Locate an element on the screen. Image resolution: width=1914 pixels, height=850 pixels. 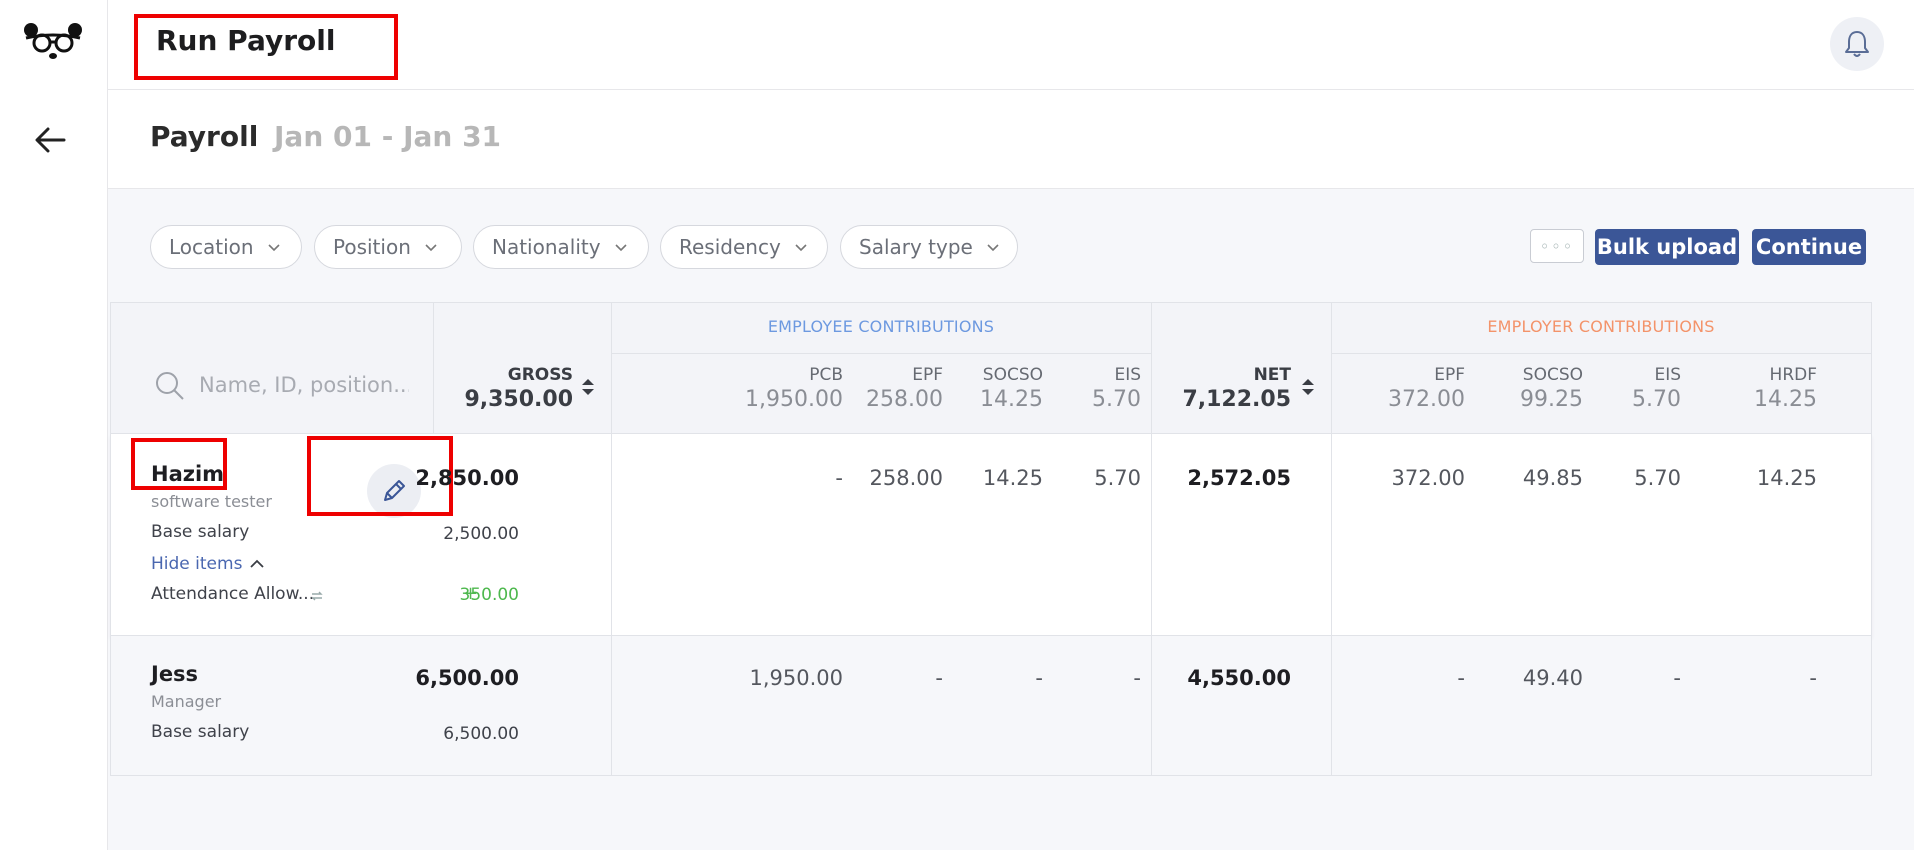
net-column-header: NET 7,122.05 is located at coordinates (1236, 388).